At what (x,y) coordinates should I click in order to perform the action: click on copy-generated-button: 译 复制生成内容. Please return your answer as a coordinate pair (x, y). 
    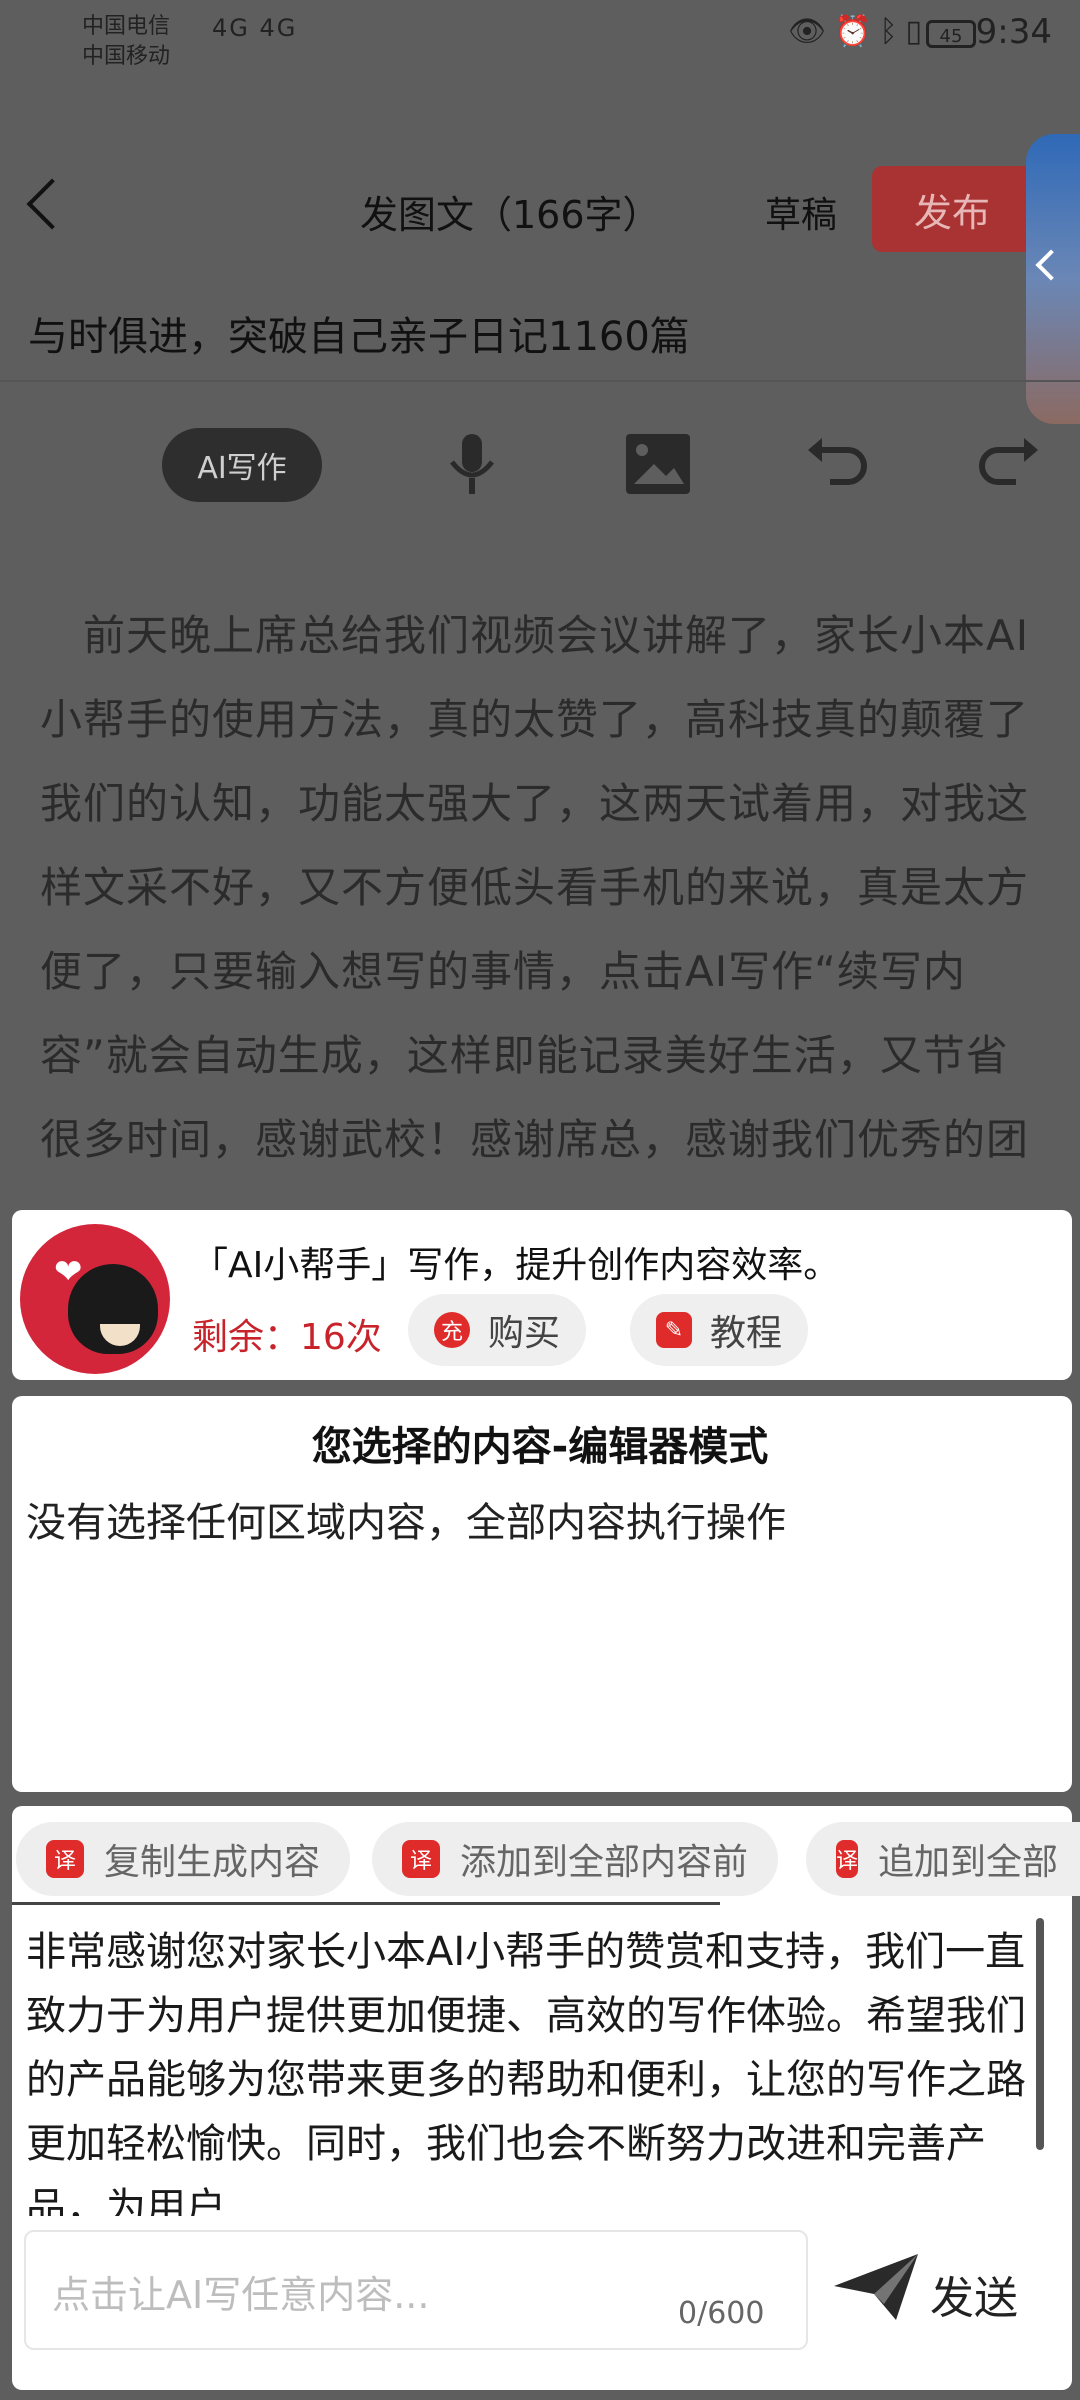
    Looking at the image, I should click on (183, 1859).